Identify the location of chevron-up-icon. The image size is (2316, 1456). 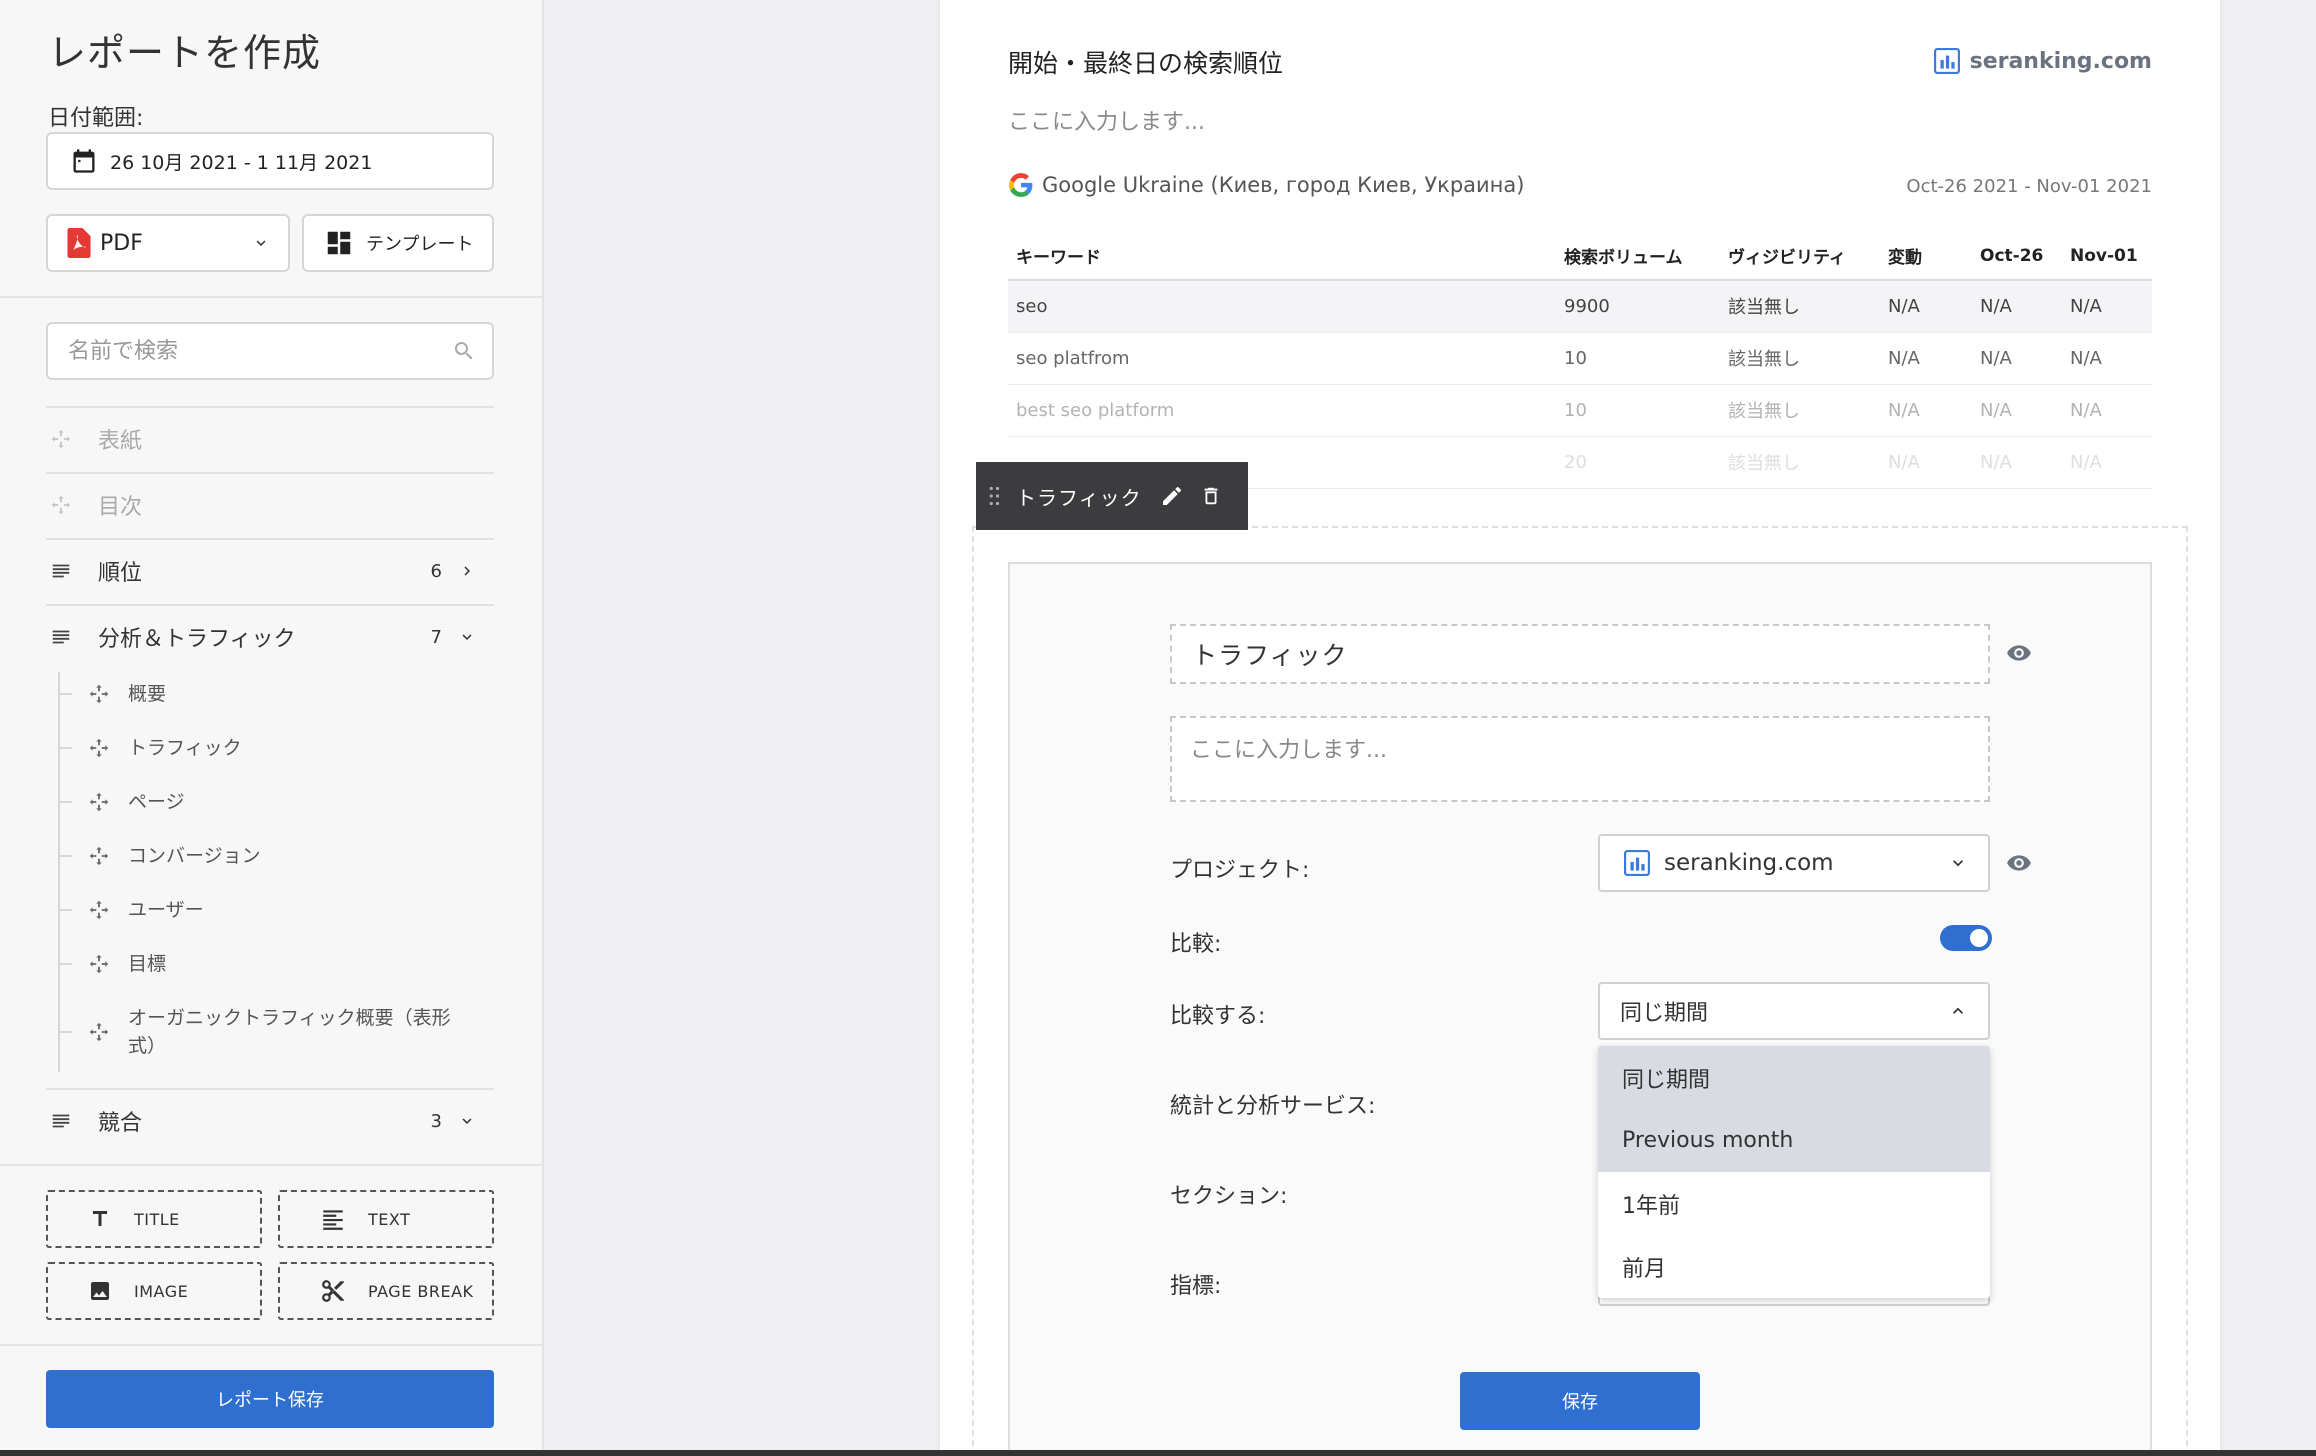
(1958, 1011).